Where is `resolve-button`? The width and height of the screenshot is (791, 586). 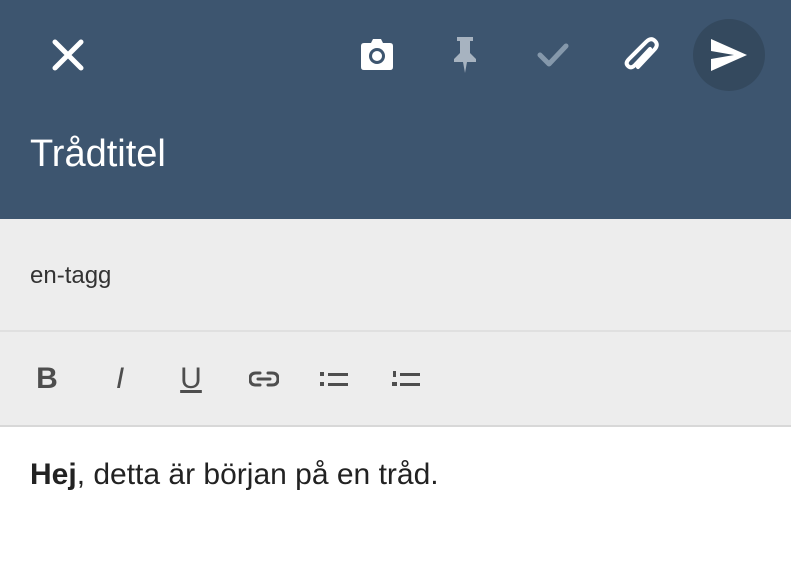
resolve-button is located at coordinates (553, 55).